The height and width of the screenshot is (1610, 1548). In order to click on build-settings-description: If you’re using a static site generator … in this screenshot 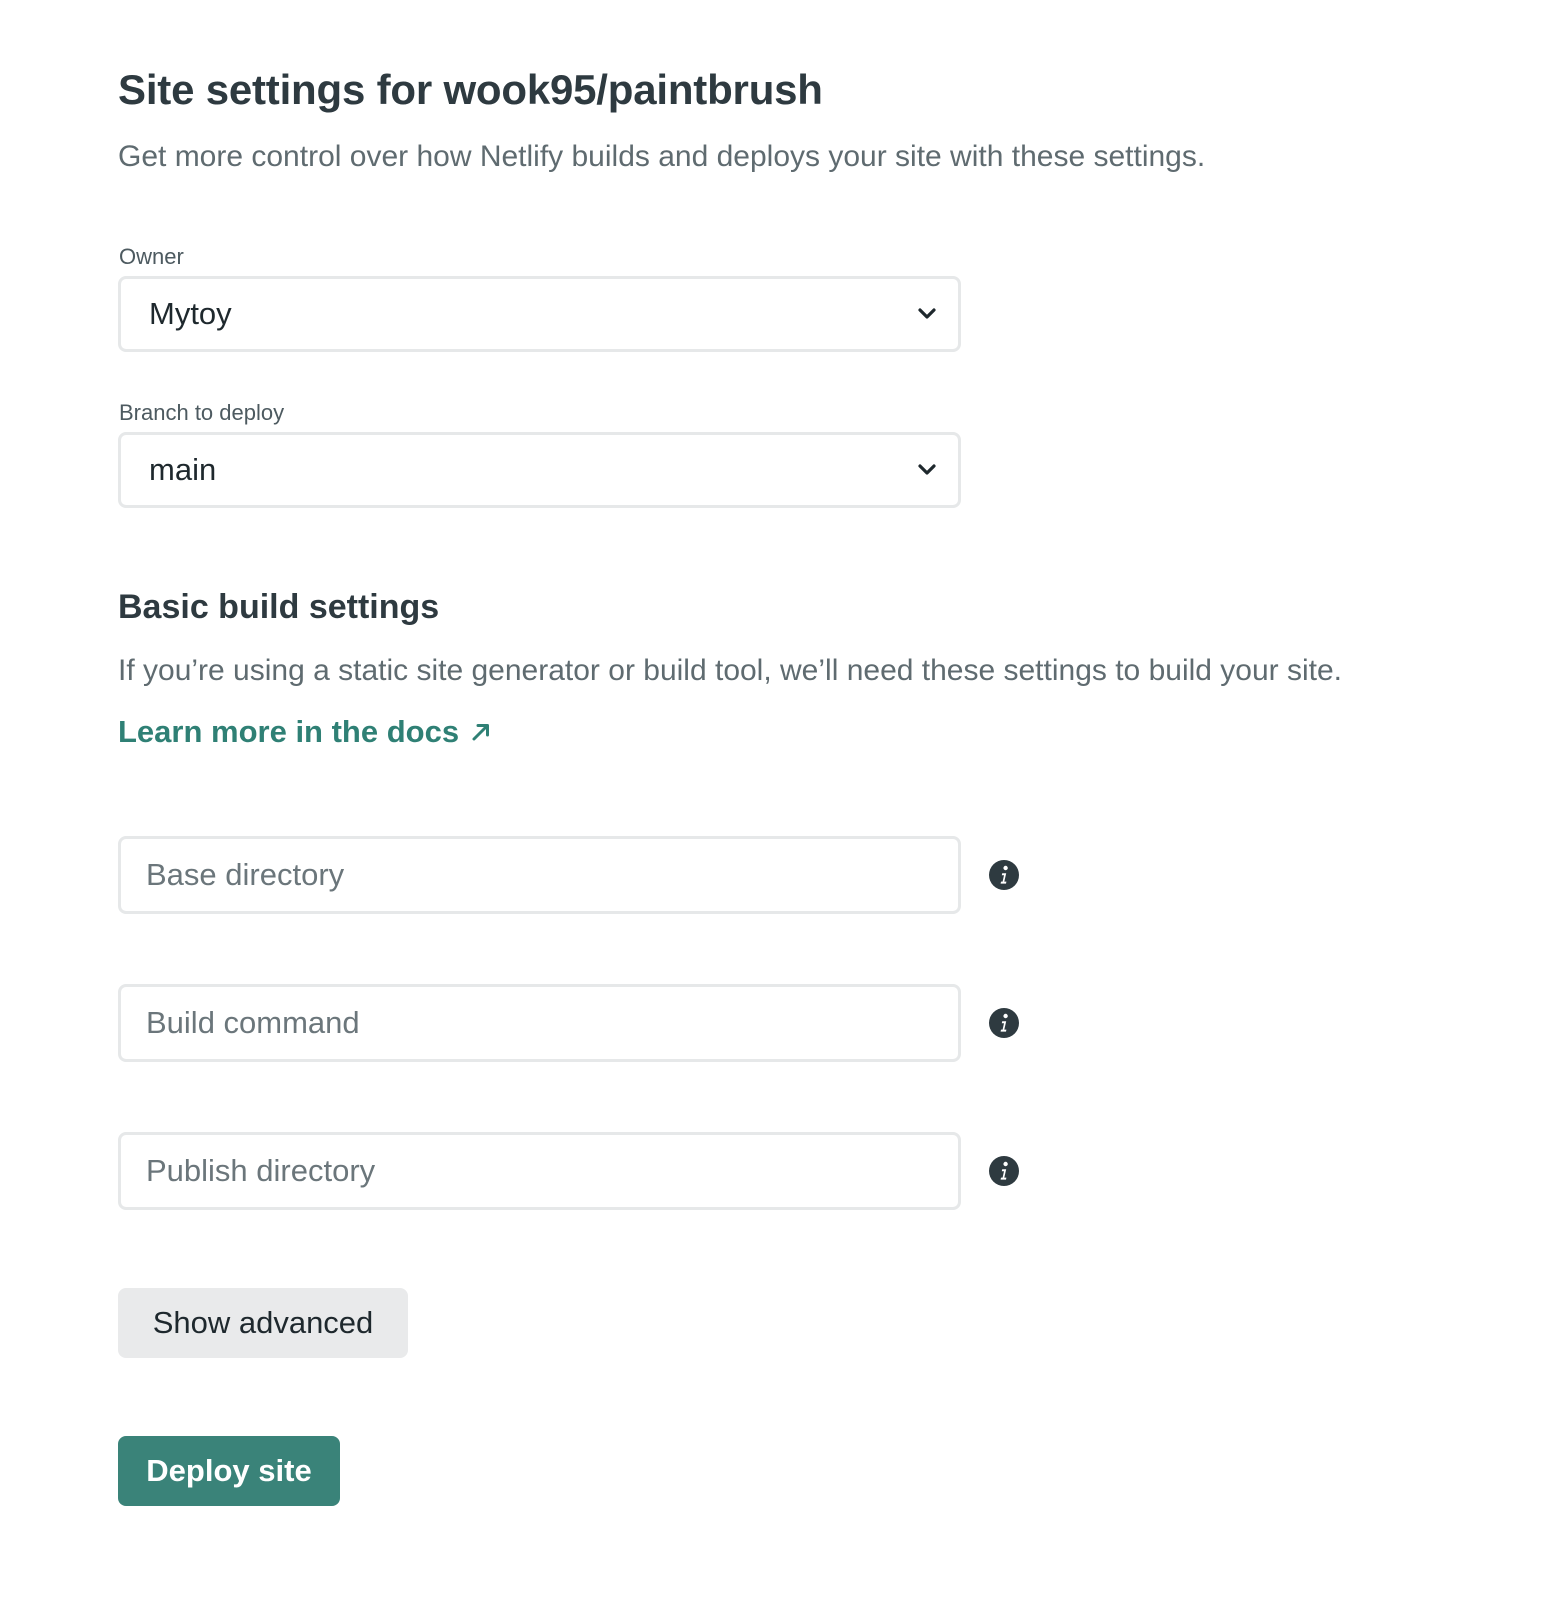, I will do `click(730, 670)`.